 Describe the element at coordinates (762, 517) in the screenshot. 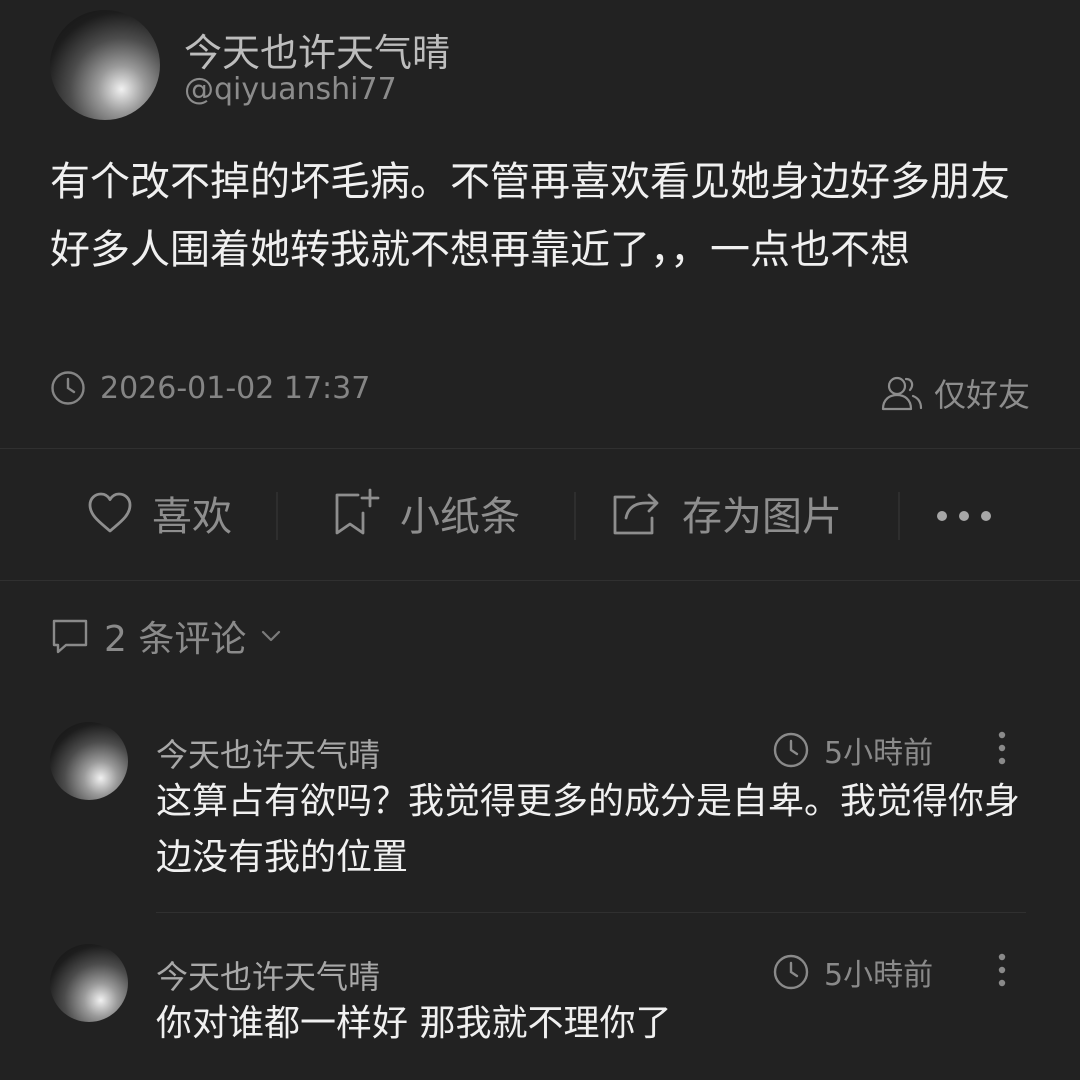

I see `save-as-image-label: 存为图片` at that location.